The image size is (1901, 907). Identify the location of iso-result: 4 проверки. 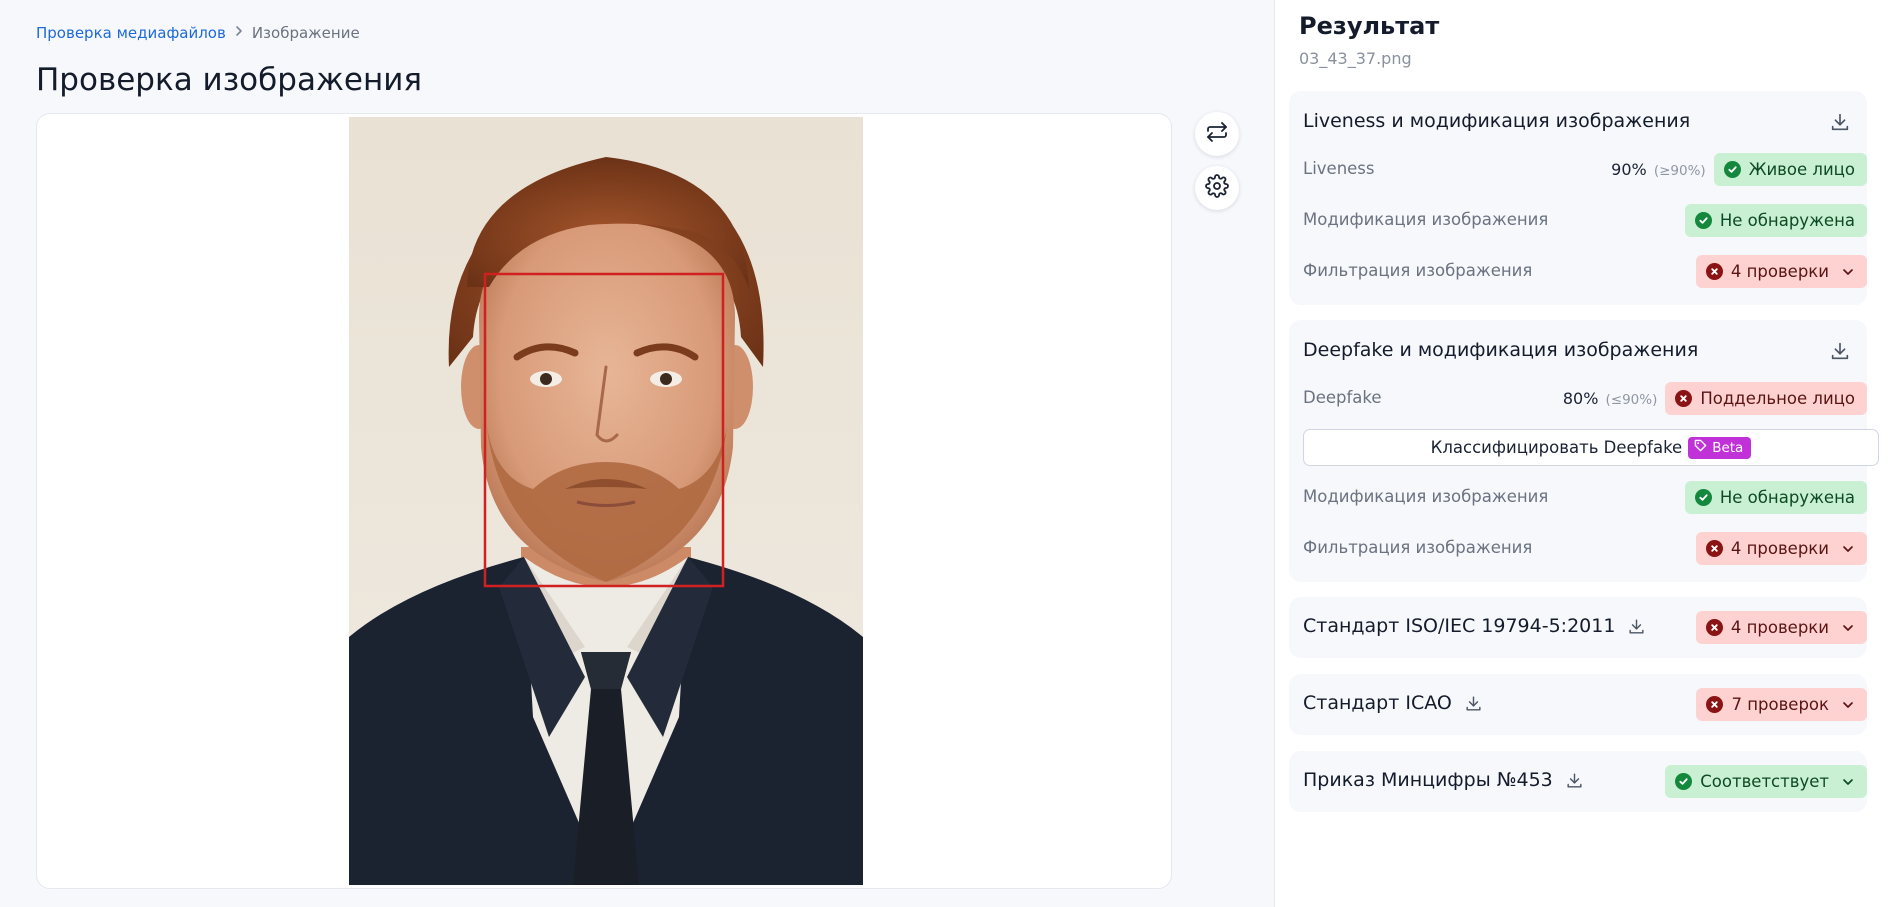
(1781, 627).